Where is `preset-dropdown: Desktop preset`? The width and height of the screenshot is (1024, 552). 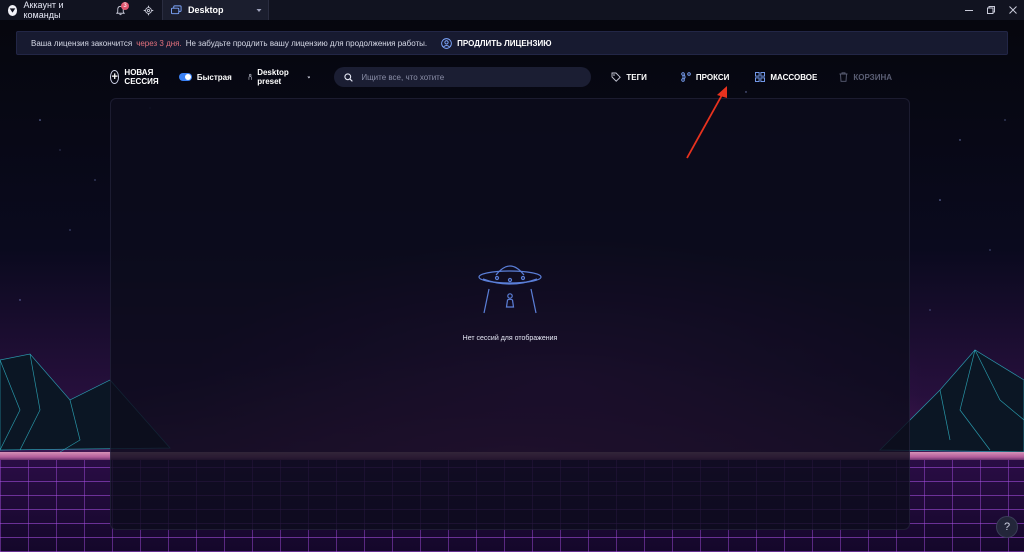
preset-dropdown: Desktop preset is located at coordinates (279, 77).